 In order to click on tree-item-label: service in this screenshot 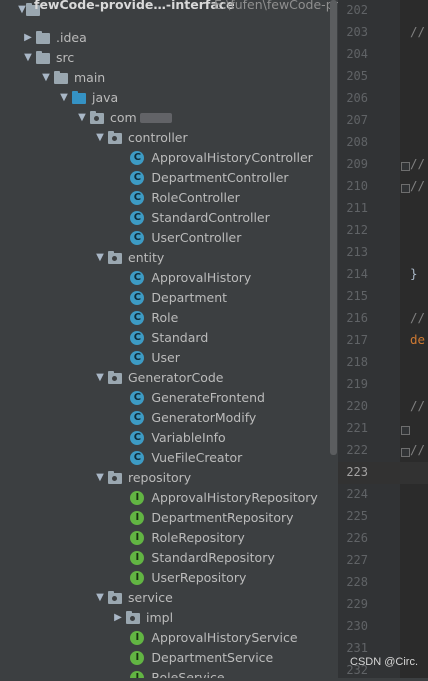, I will do `click(150, 597)`.